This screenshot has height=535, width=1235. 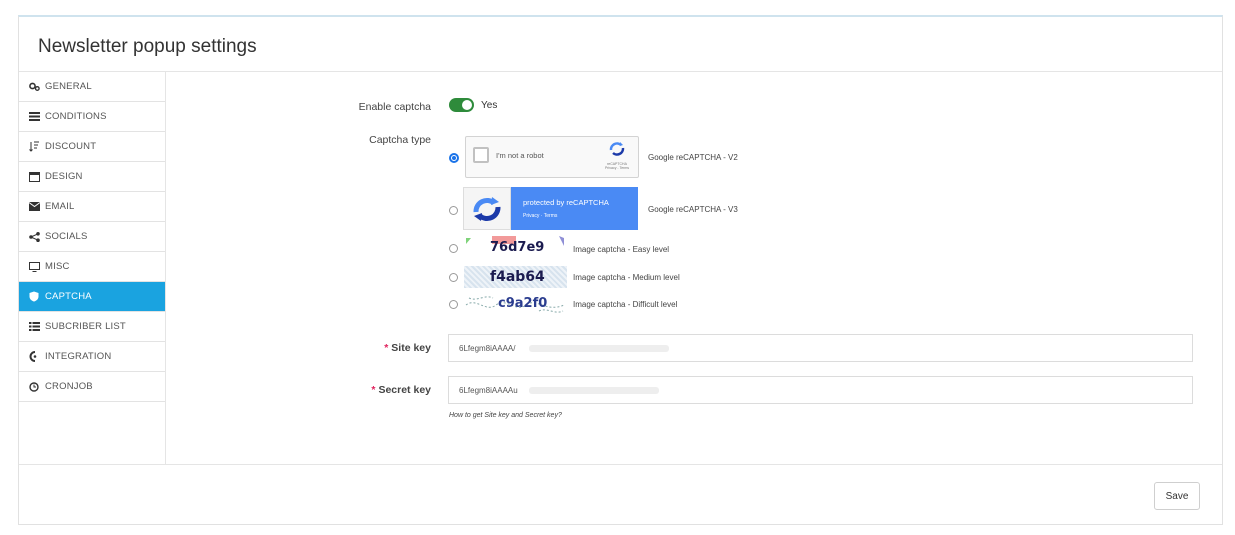 What do you see at coordinates (626, 277) in the screenshot?
I see `captcha-option-label: Image captcha - Medium level` at bounding box center [626, 277].